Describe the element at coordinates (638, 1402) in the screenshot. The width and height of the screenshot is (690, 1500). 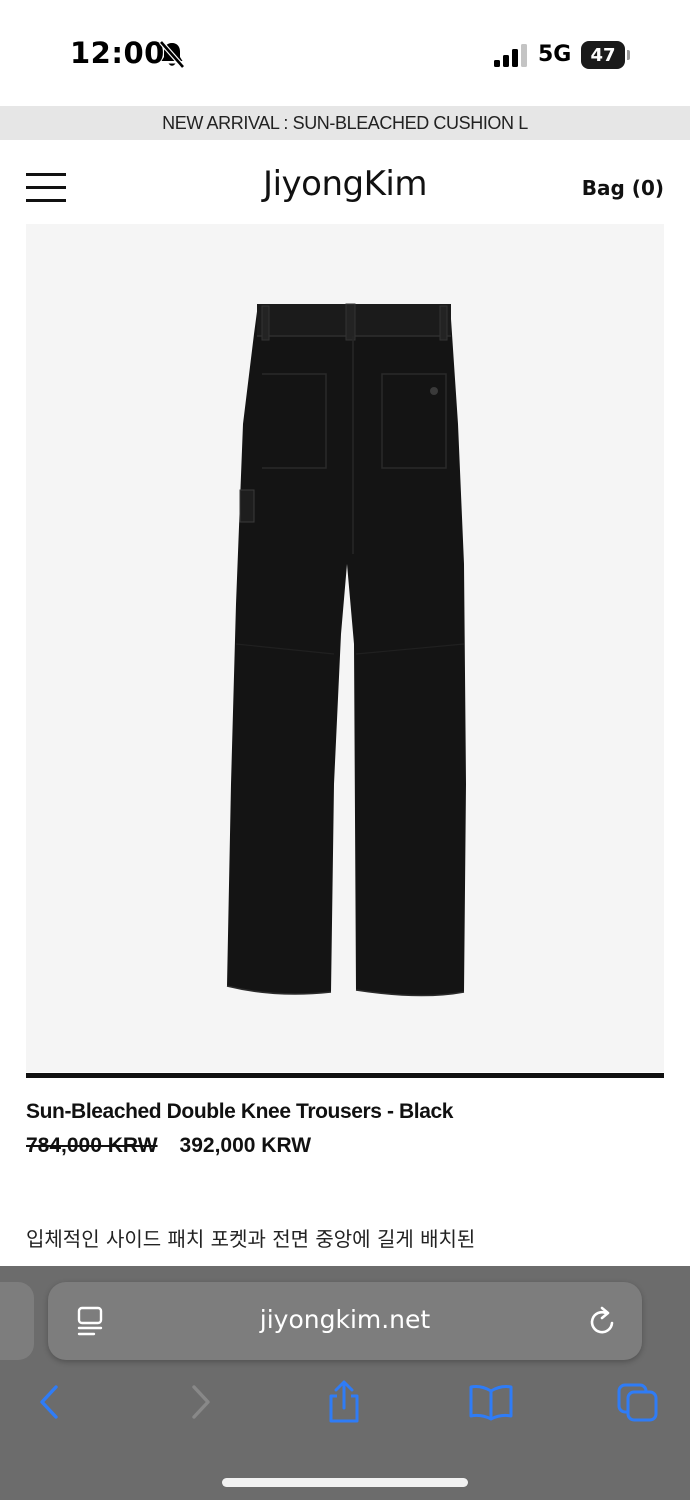
I see `tabs-icon` at that location.